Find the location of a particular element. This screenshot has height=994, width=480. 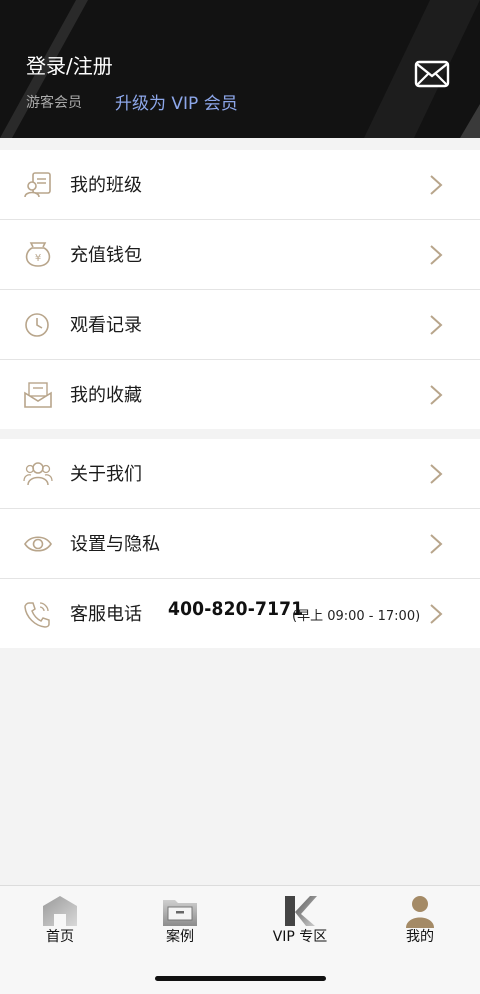

home-indicator is located at coordinates (240, 978).